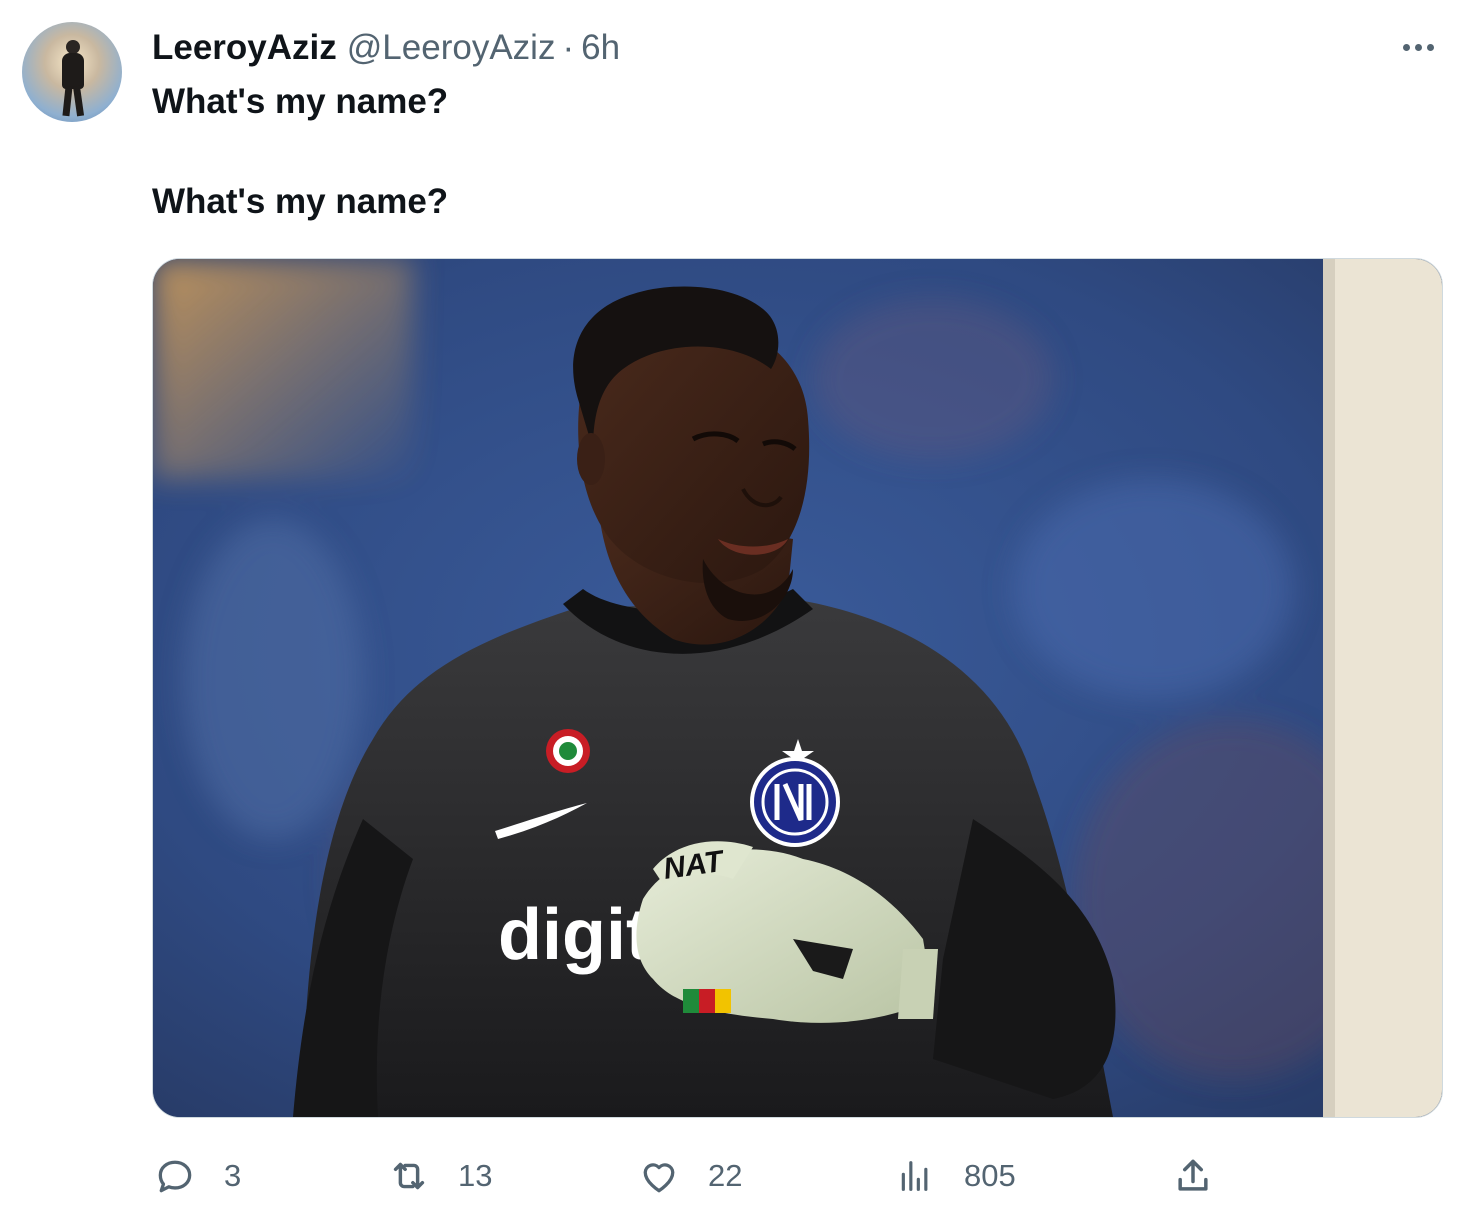  What do you see at coordinates (954, 1176) in the screenshot?
I see `views-button: 805` at bounding box center [954, 1176].